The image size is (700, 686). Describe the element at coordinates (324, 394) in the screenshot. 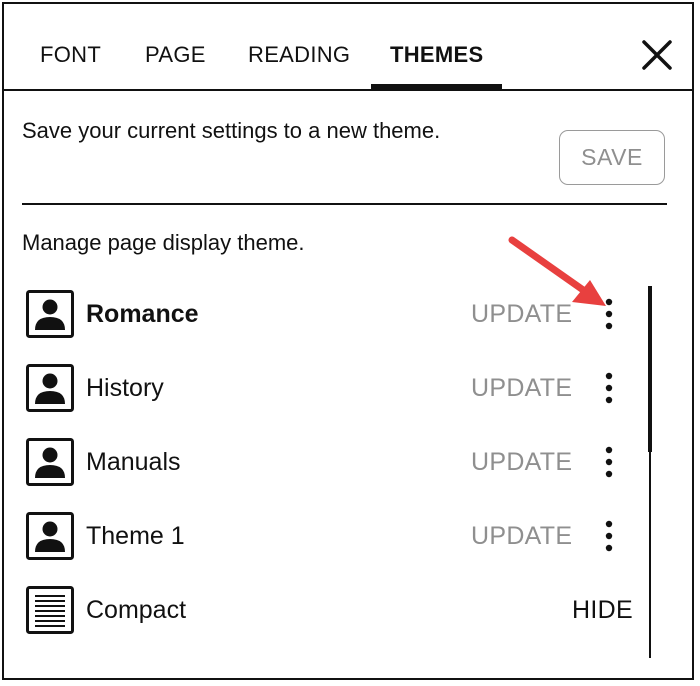

I see `theme-row-history: History UPDATE` at that location.